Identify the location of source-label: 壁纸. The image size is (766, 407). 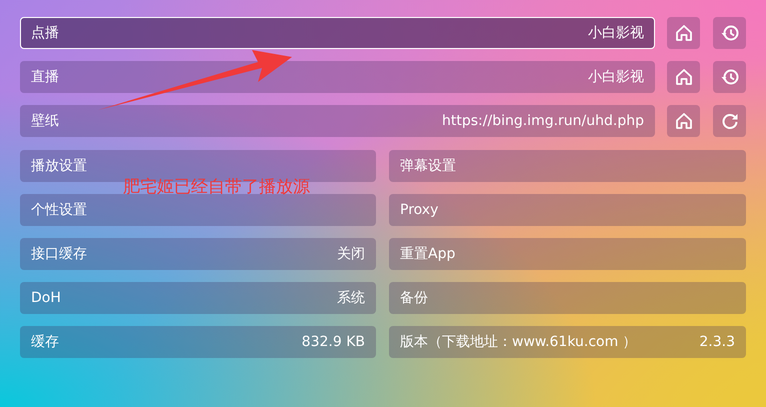
(45, 121).